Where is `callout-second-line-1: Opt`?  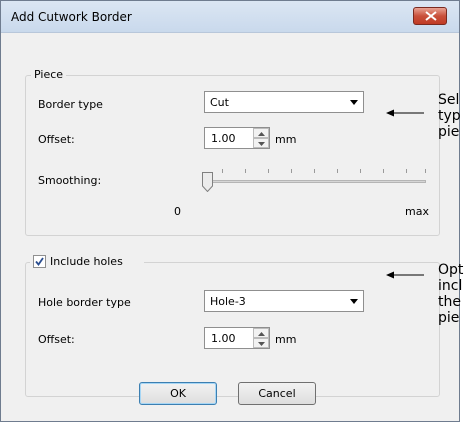 callout-second-line-1: Opt is located at coordinates (451, 270).